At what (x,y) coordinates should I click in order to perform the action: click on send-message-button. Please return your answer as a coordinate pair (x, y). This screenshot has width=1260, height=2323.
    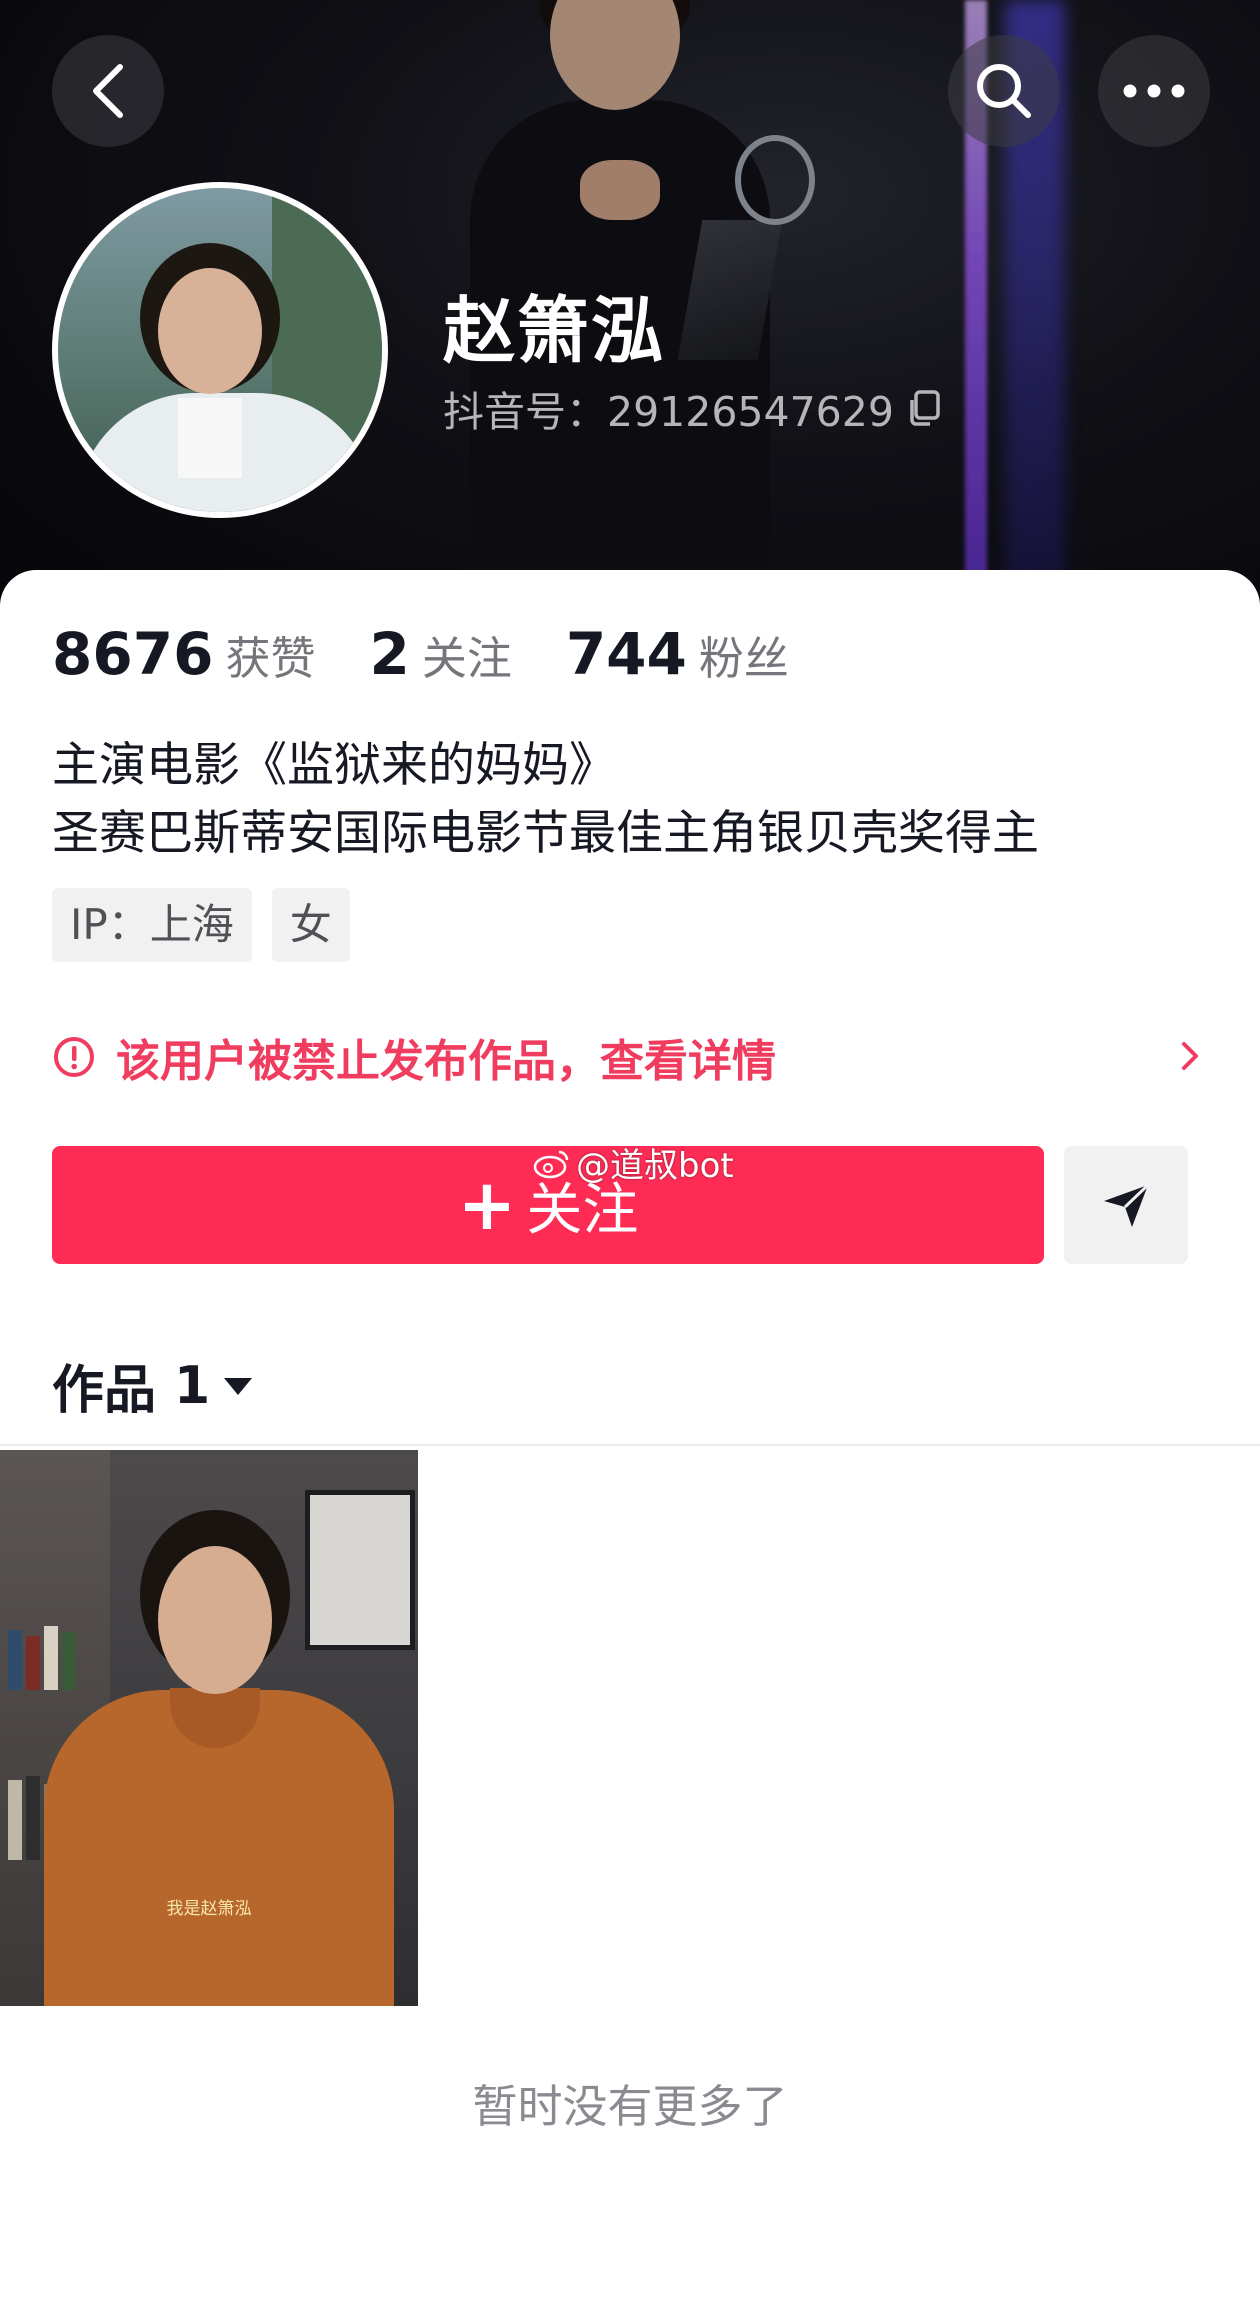
    Looking at the image, I should click on (1126, 1205).